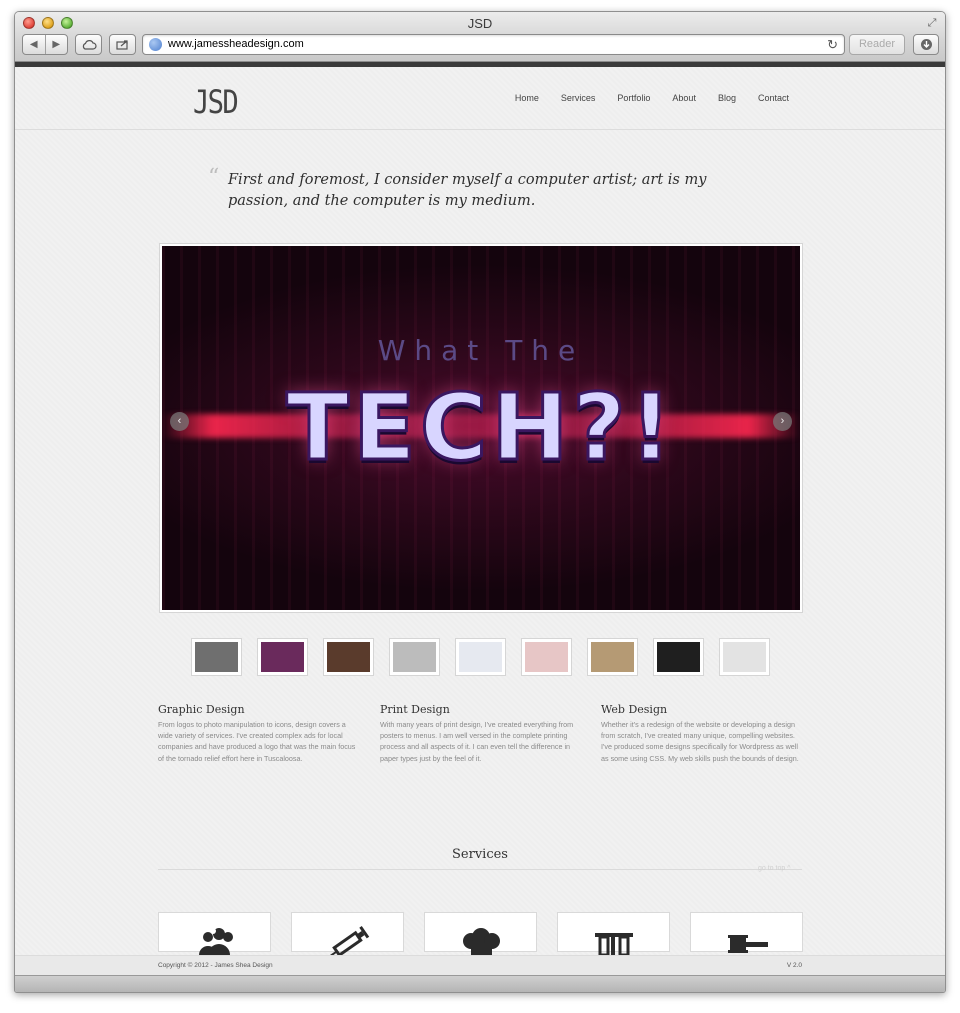 The width and height of the screenshot is (960, 1013). I want to click on thumb-oit, so click(414, 657).